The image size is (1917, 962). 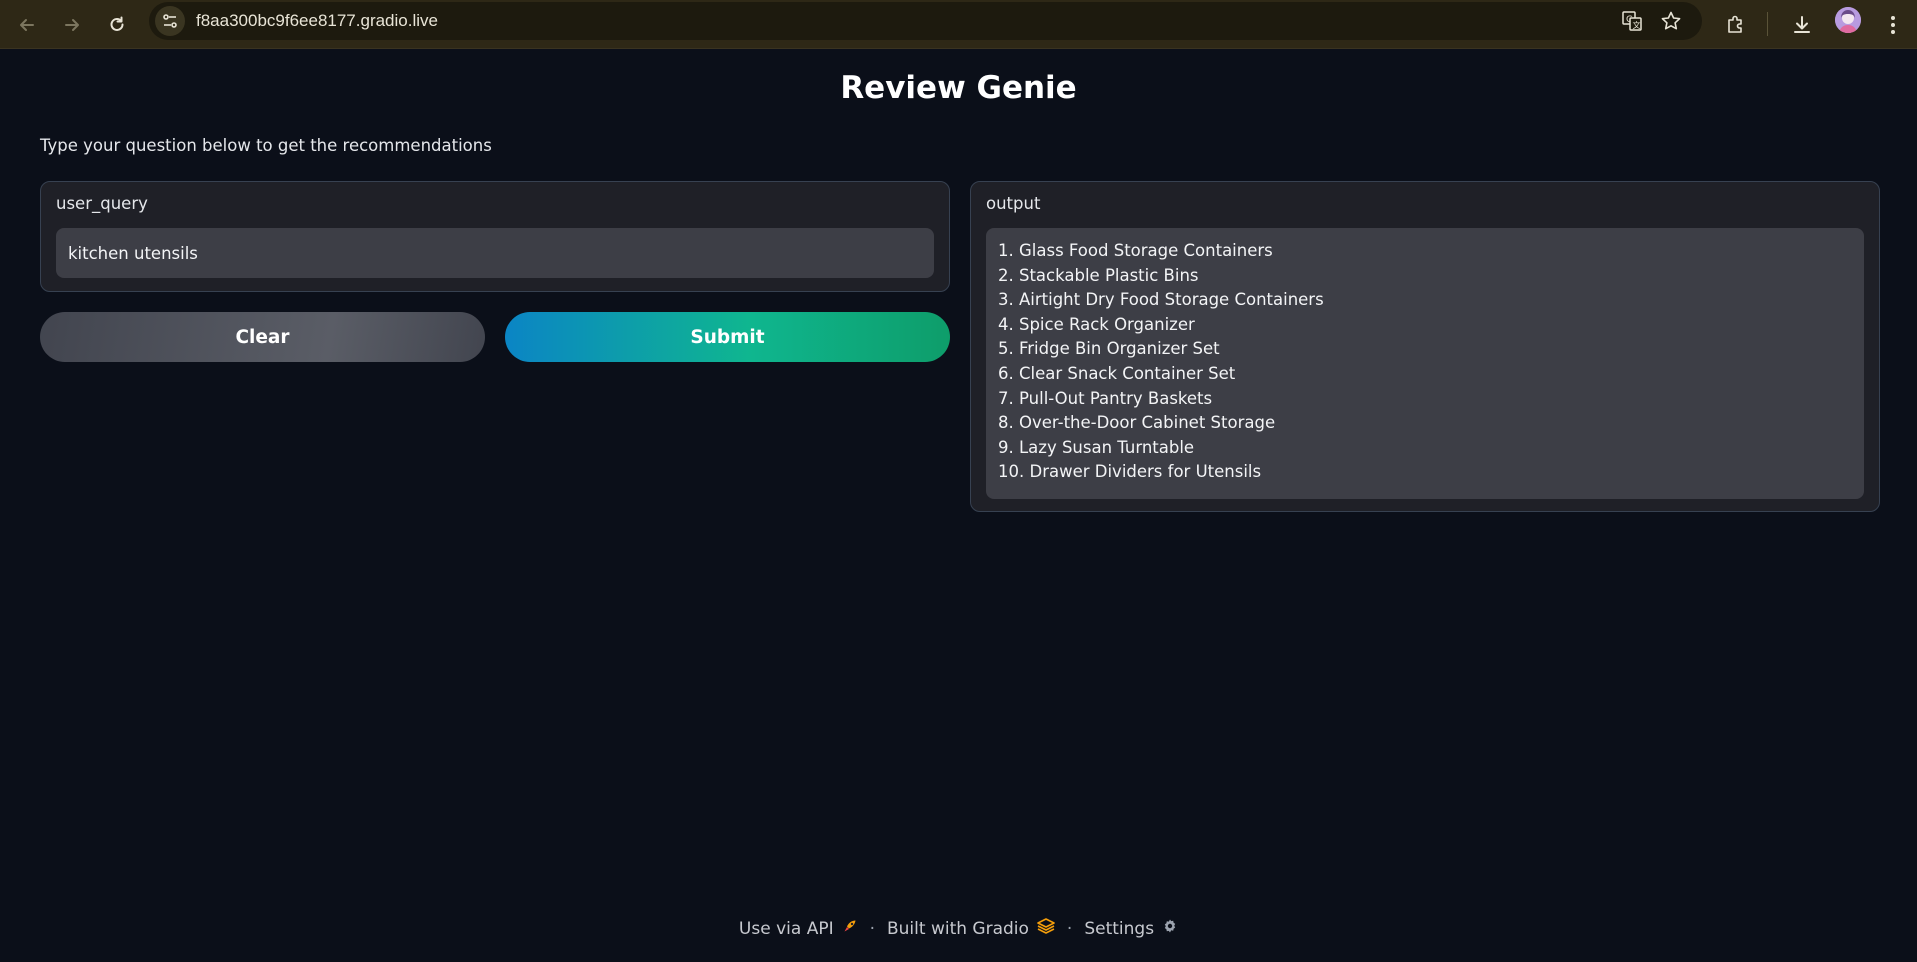 What do you see at coordinates (1117, 373) in the screenshot?
I see `list-item: 6. Clear Snack Container Set` at bounding box center [1117, 373].